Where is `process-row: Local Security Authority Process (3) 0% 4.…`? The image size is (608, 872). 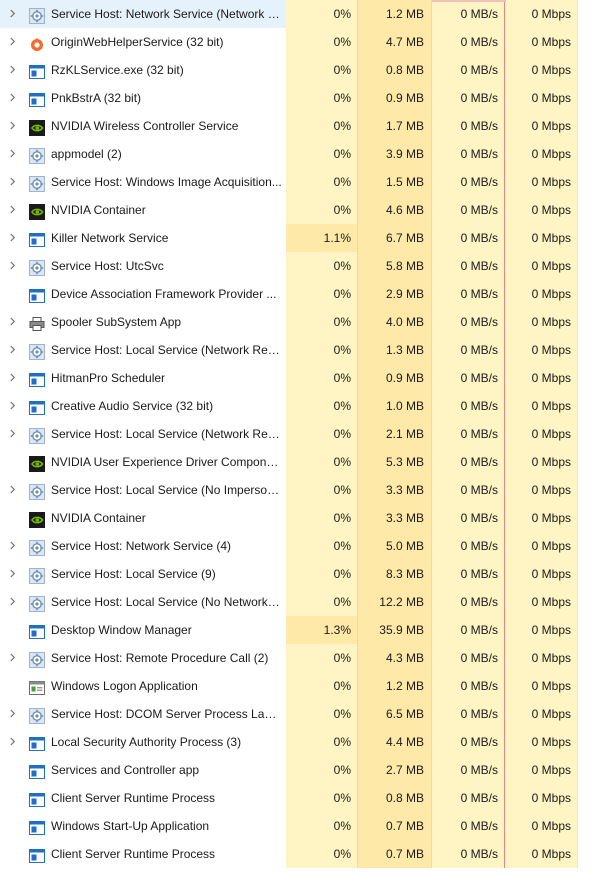 process-row: Local Security Authority Process (3) 0% 4.… is located at coordinates (304, 742).